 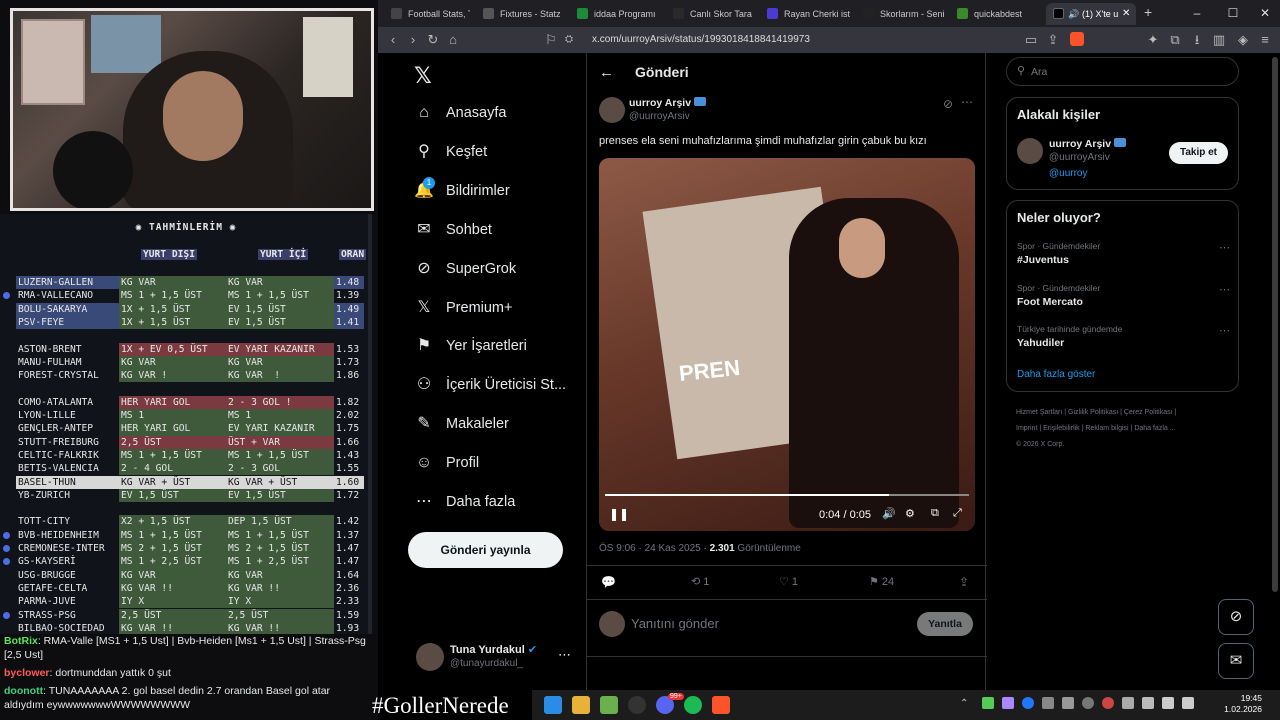 I want to click on reply-button: Yanıtla, so click(x=945, y=624).